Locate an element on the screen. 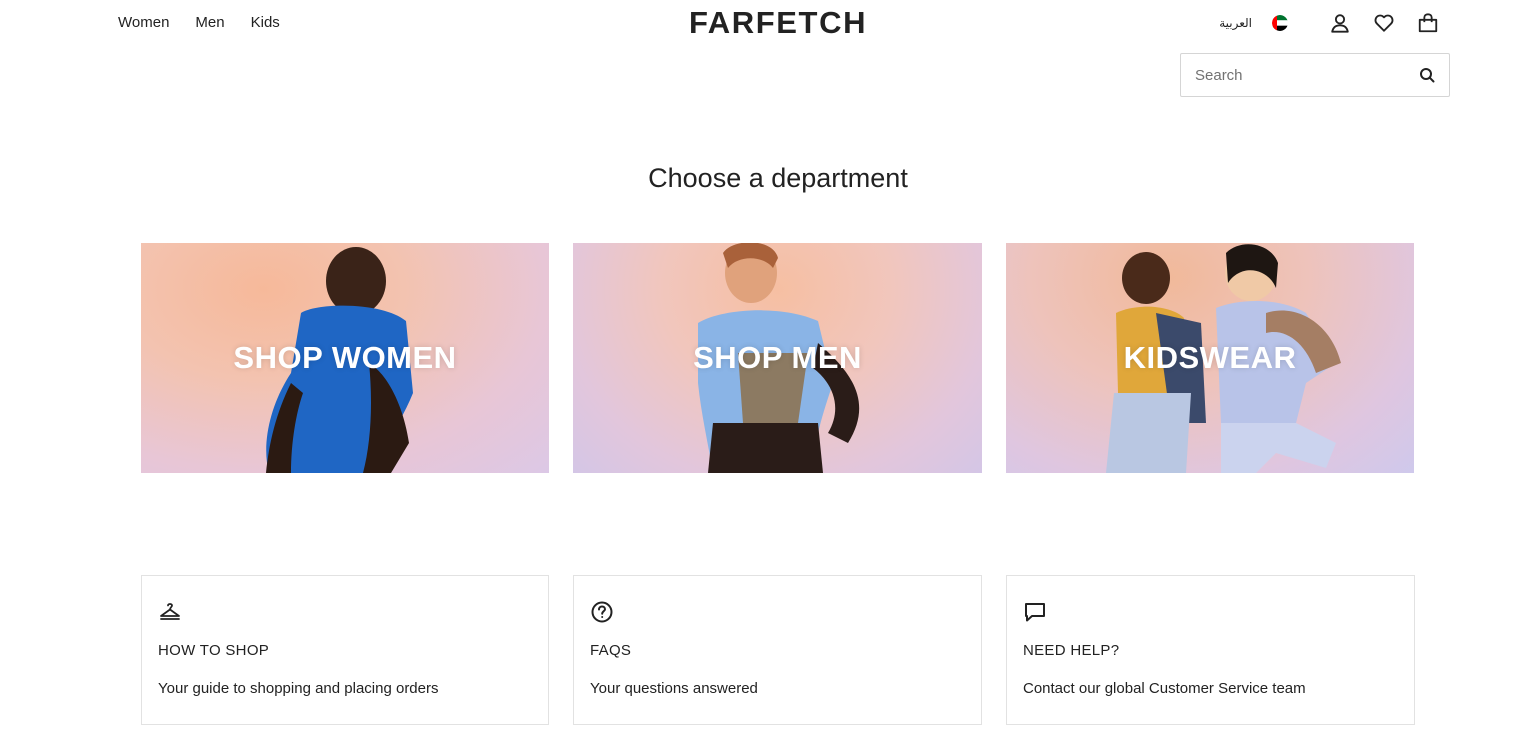 Image resolution: width=1528 pixels, height=750 pixels. question-circle-icon is located at coordinates (602, 612).